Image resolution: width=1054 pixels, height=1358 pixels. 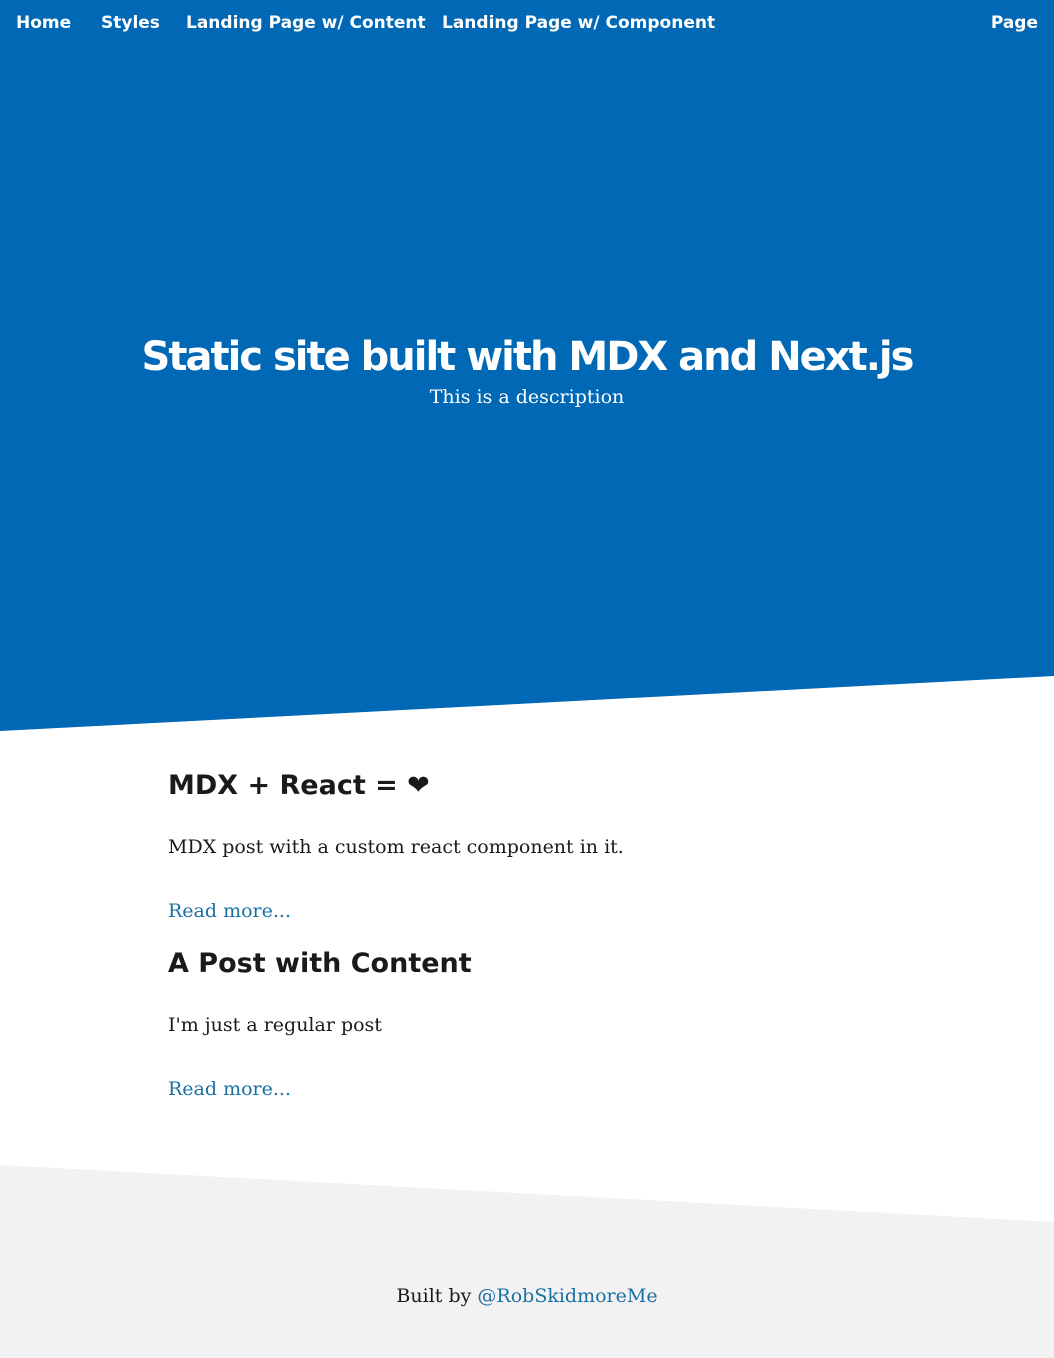 What do you see at coordinates (1014, 23) in the screenshot?
I see `nav-link-page: Page` at bounding box center [1014, 23].